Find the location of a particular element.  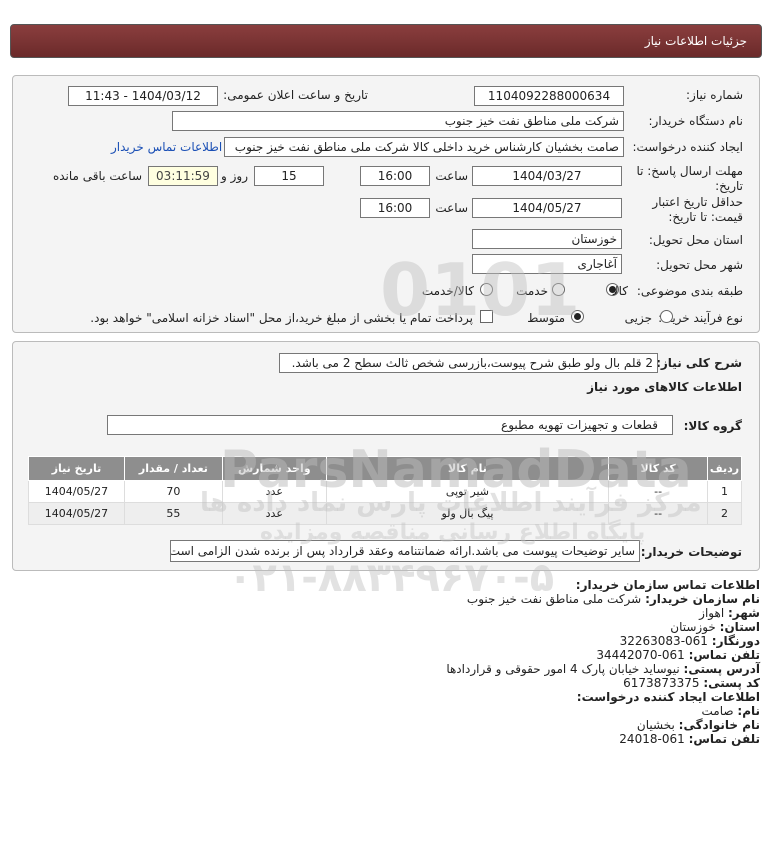

deadline-date-field: 1404/03/27 is located at coordinates (547, 176).